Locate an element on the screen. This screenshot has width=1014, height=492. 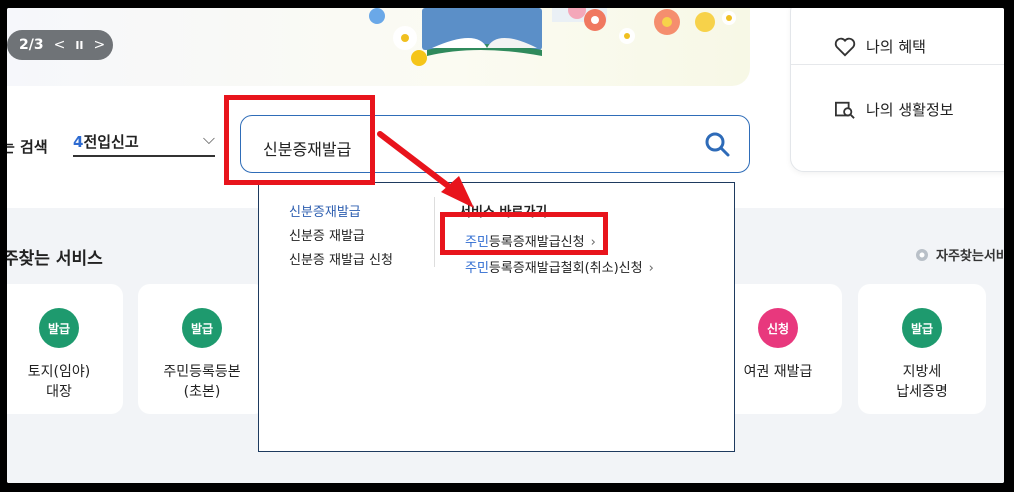
frequent-services-settings: 자주찾는서비 is located at coordinates (959, 254).